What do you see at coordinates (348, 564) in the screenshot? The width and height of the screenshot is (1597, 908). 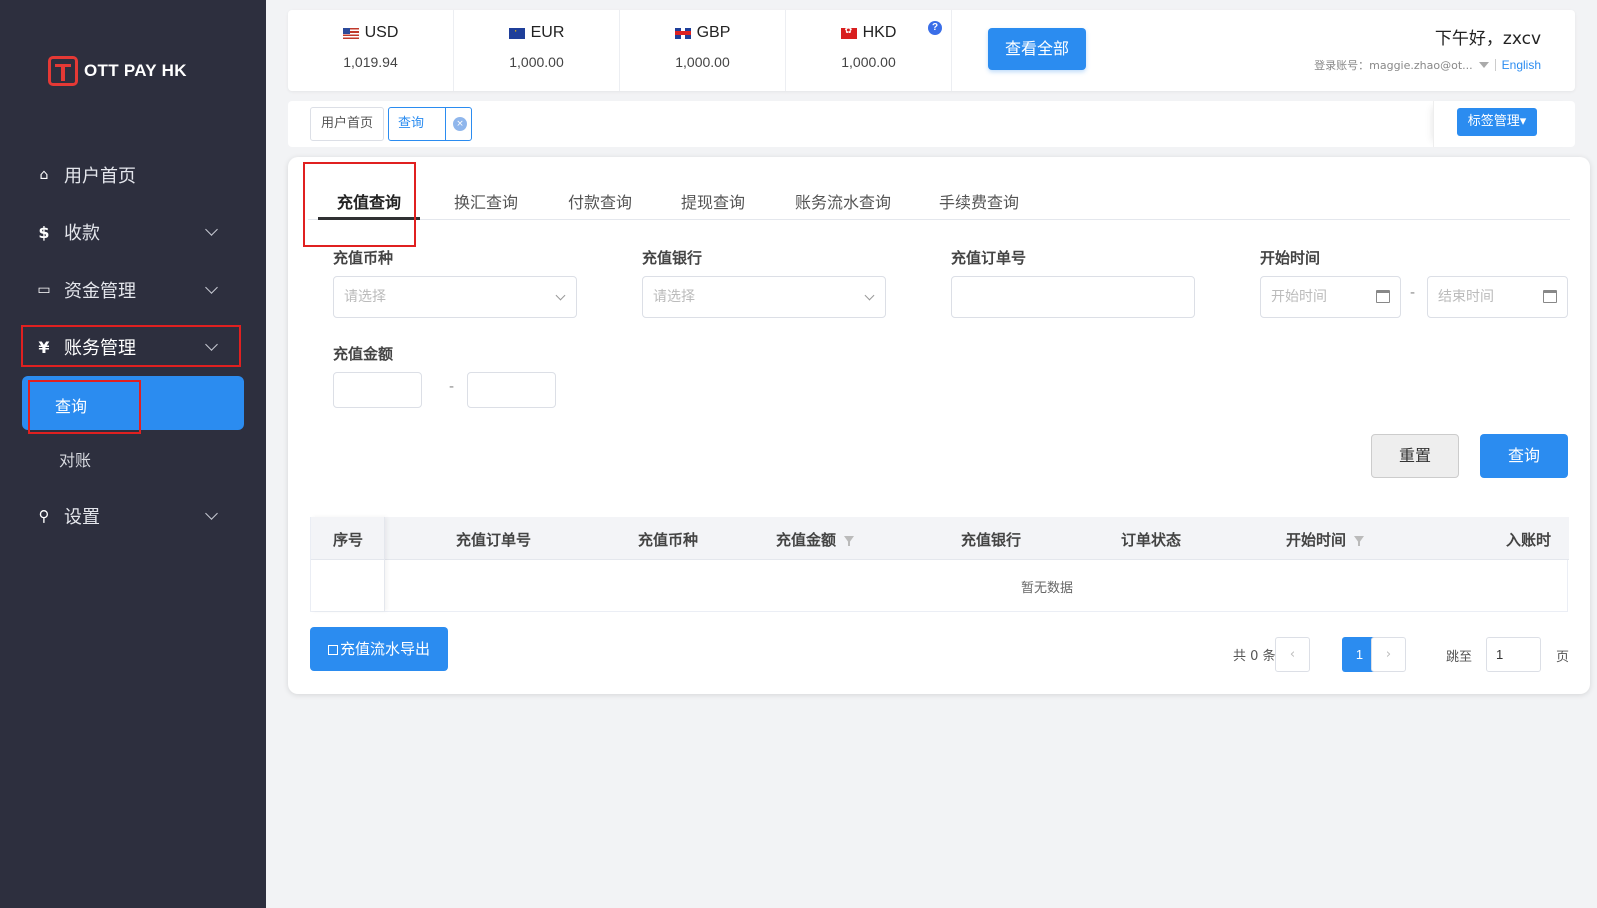 I see `fixed-column` at bounding box center [348, 564].